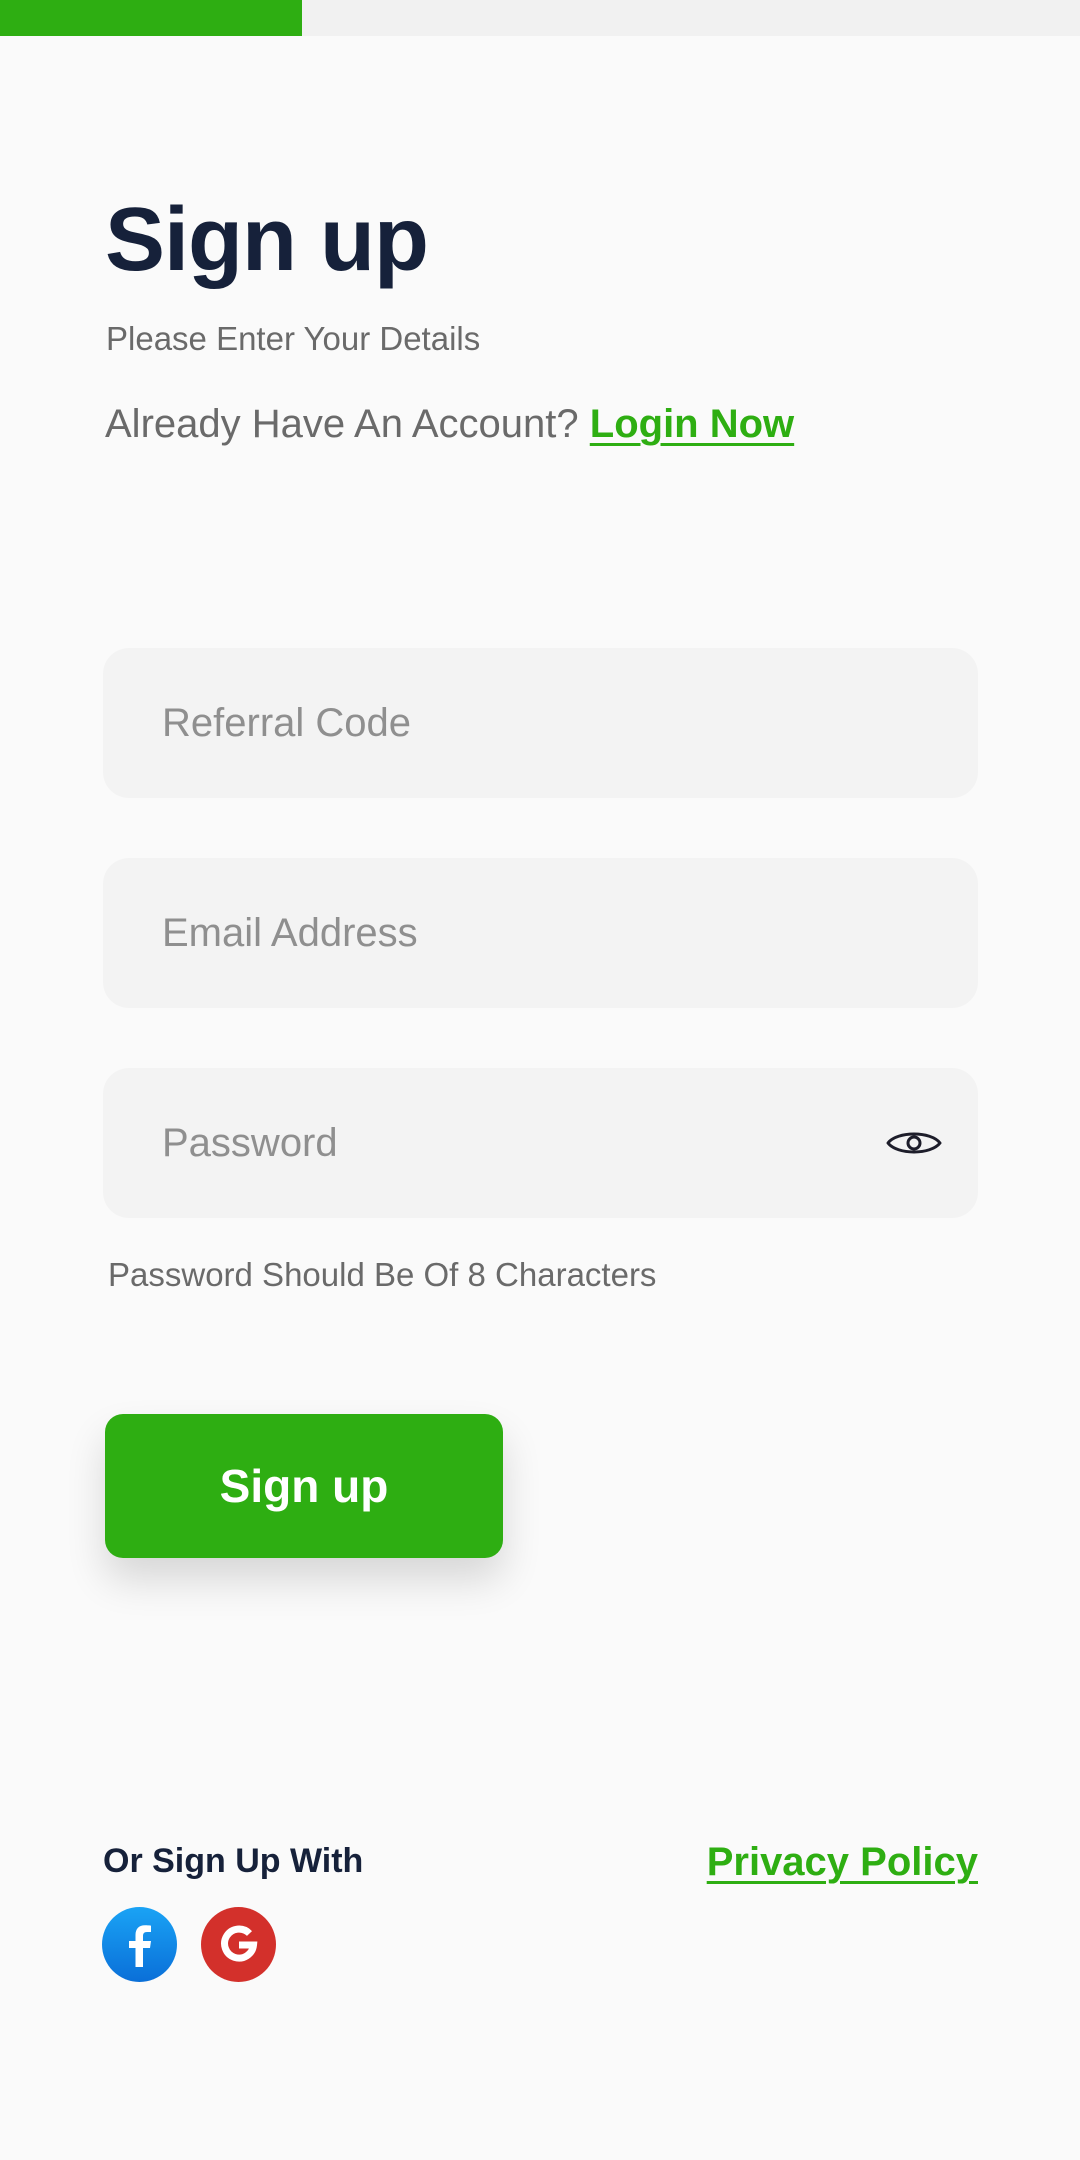 The width and height of the screenshot is (1080, 2160). What do you see at coordinates (233, 1861) in the screenshot?
I see `or-sign-up-with-label: Or Sign Up With` at bounding box center [233, 1861].